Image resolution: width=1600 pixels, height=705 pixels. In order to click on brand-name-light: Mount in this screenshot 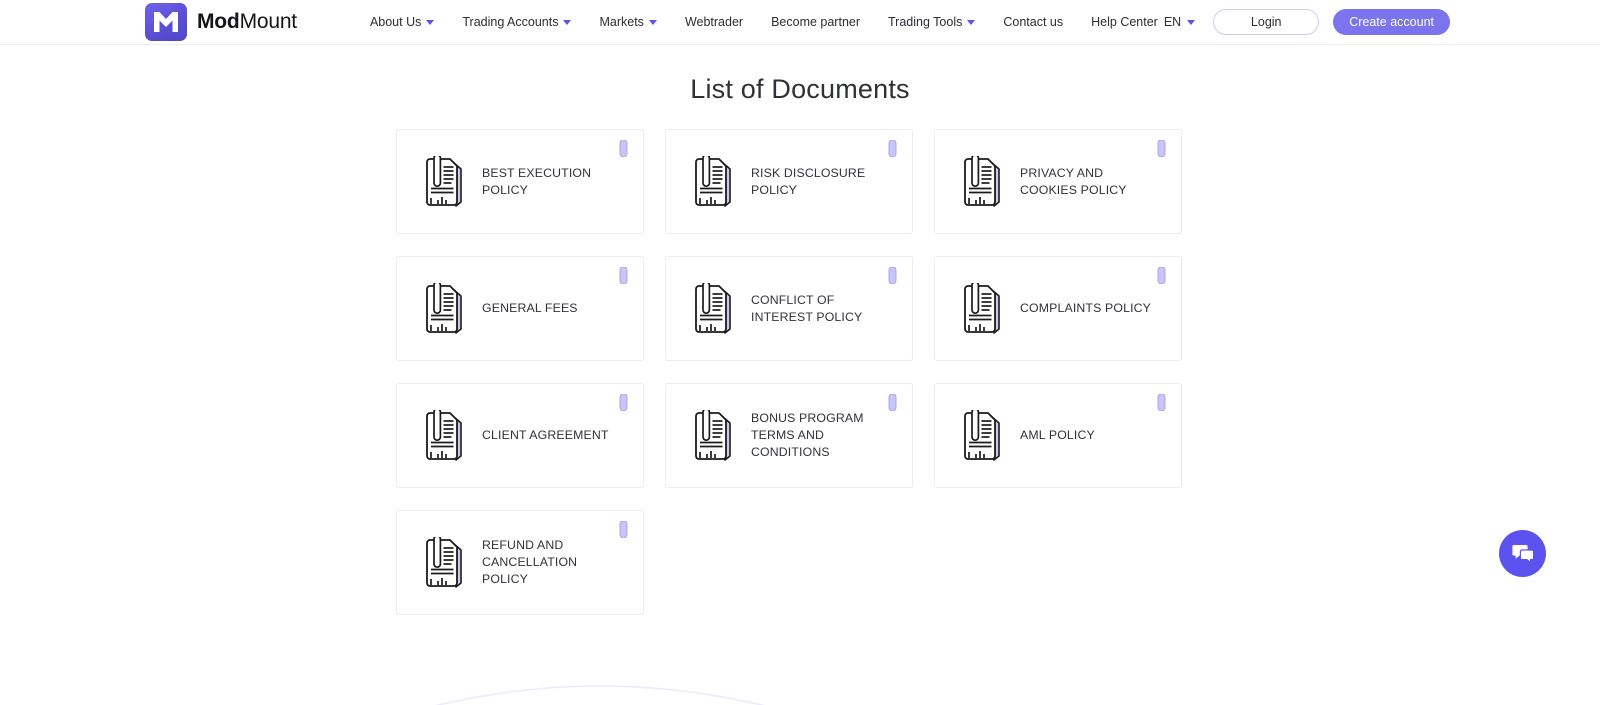, I will do `click(268, 21)`.